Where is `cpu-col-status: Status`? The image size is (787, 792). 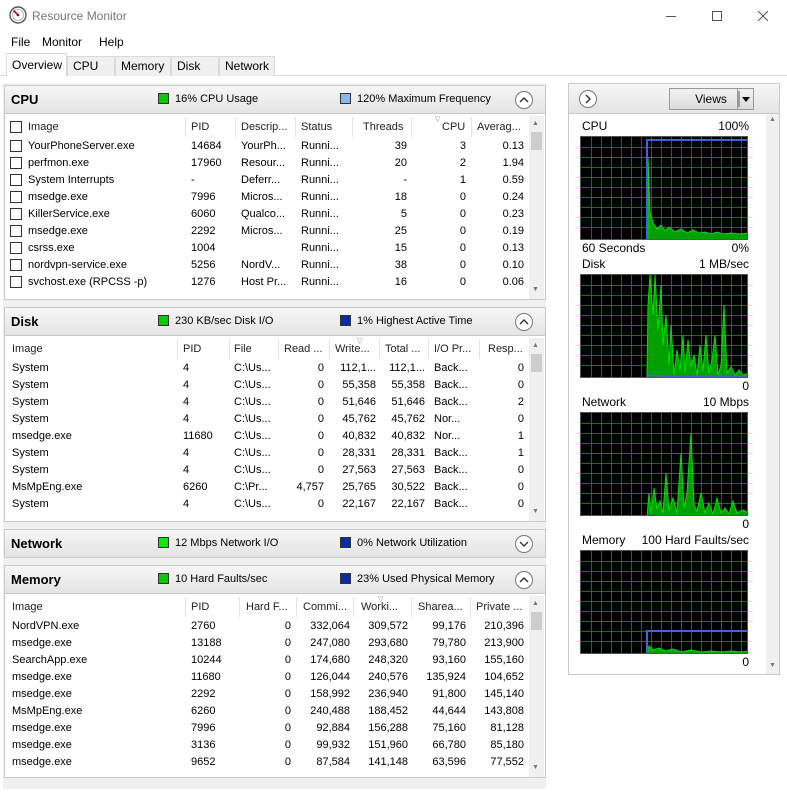 cpu-col-status: Status is located at coordinates (316, 127).